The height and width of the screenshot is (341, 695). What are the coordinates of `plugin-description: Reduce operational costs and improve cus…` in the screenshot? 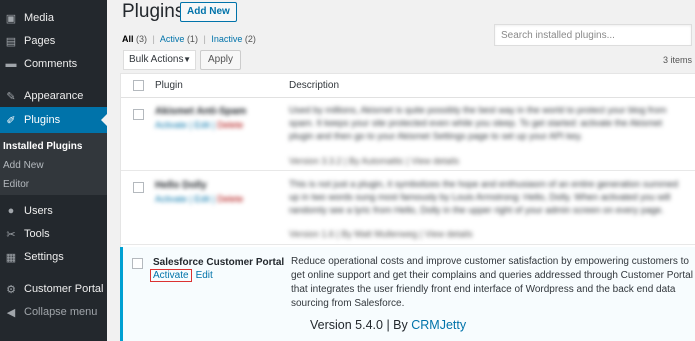 It's located at (492, 282).